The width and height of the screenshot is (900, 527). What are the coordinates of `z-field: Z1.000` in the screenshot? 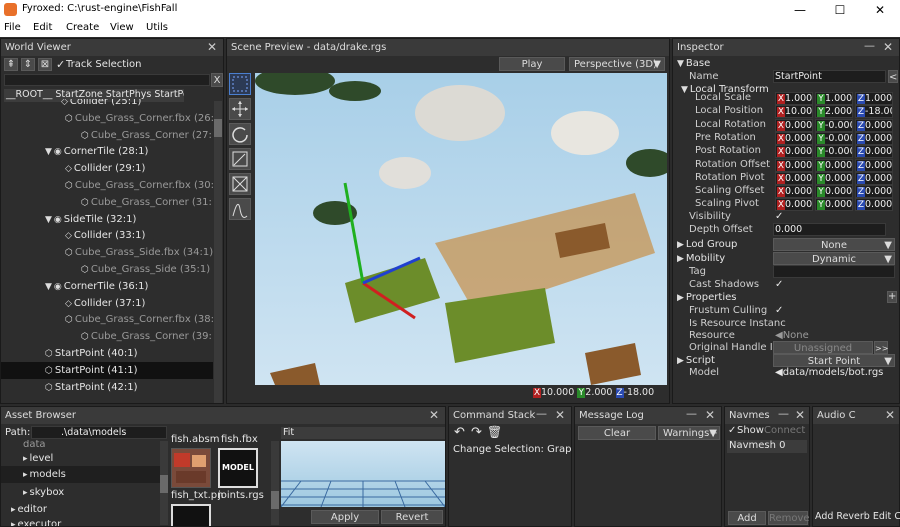 It's located at (874, 98).